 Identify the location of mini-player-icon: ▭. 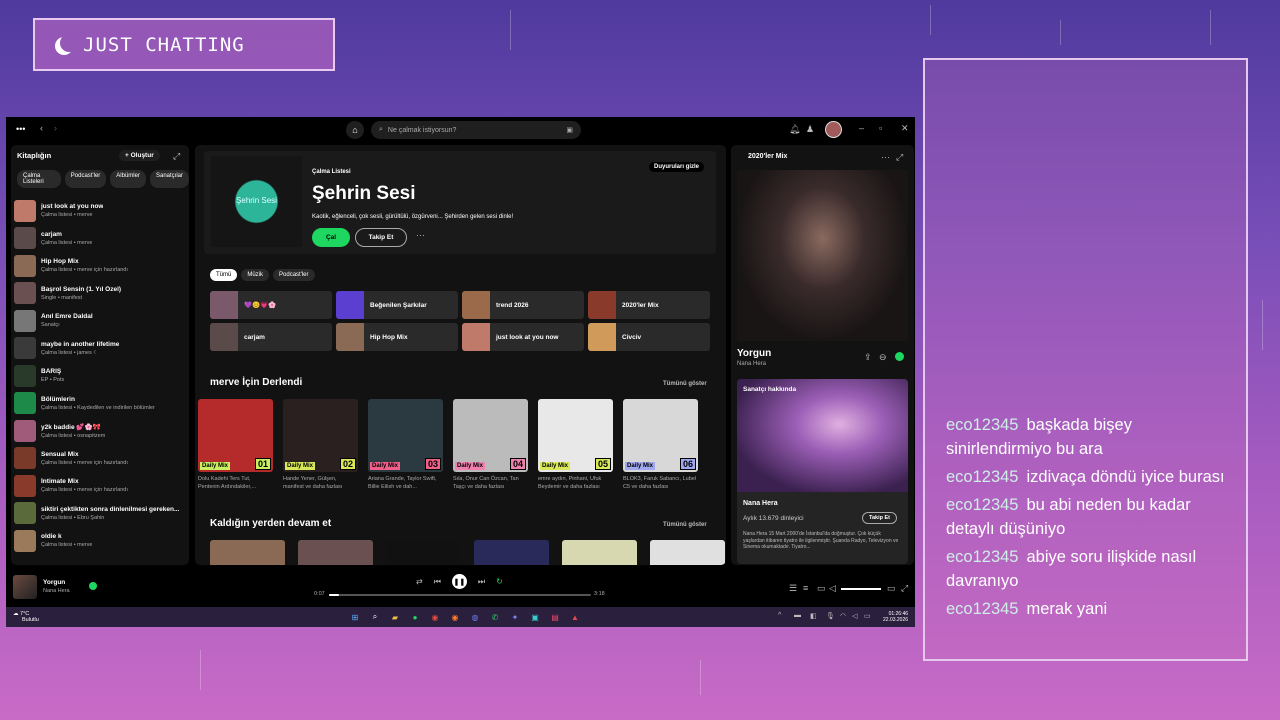
(891, 588).